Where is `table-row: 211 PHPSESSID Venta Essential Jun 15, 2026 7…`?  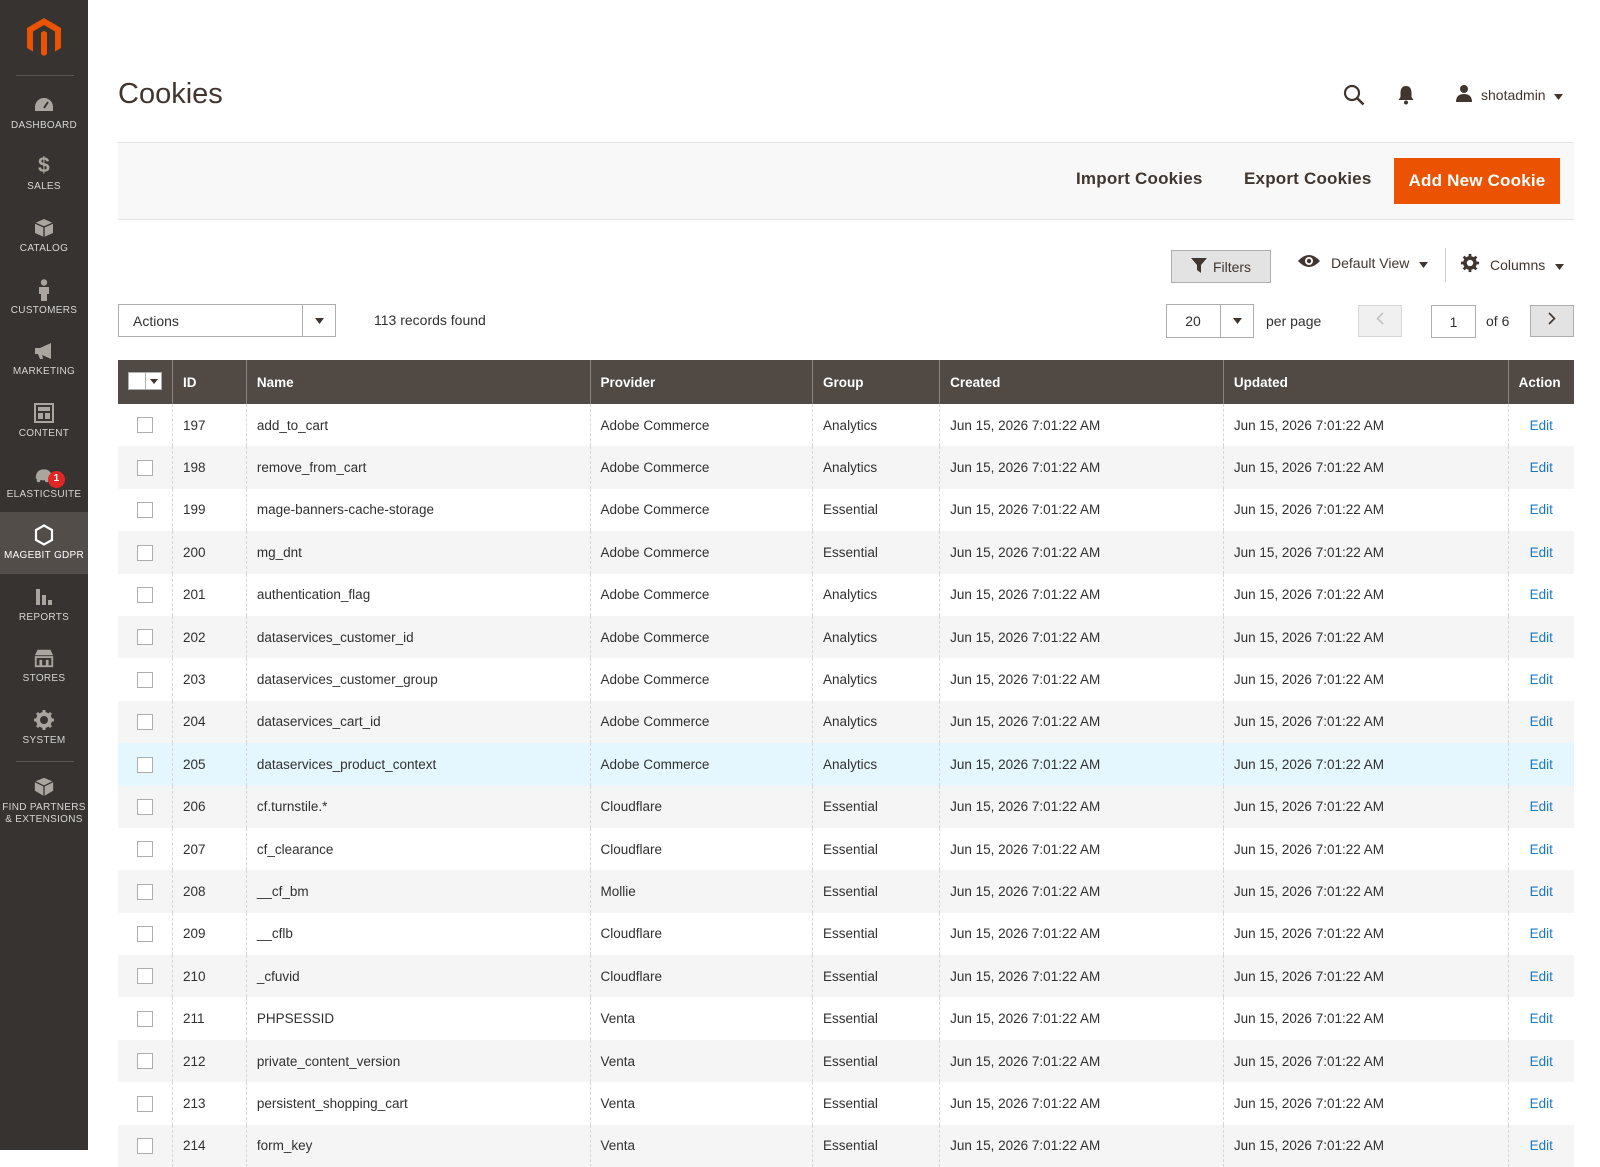 table-row: 211 PHPSESSID Venta Essential Jun 15, 2026 7… is located at coordinates (846, 1018).